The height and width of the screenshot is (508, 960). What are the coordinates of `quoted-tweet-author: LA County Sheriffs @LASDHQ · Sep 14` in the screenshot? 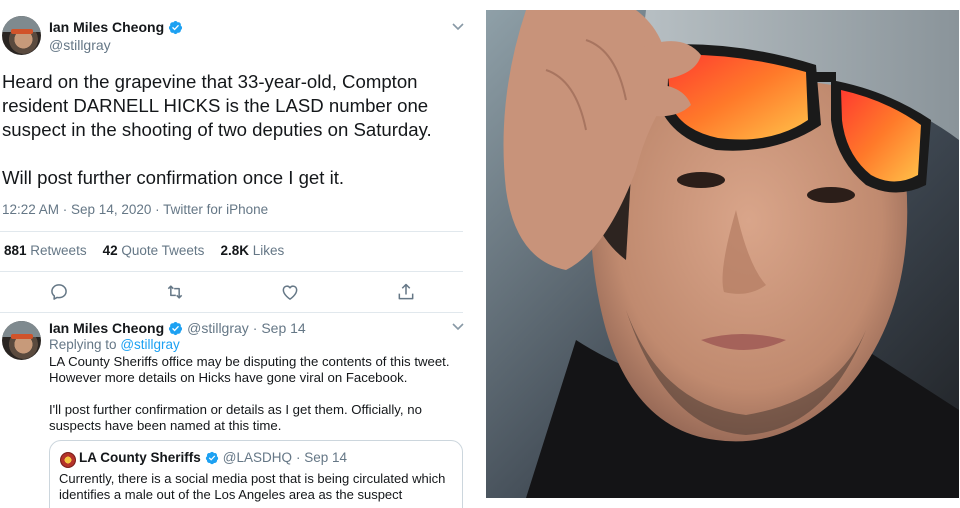 It's located at (213, 457).